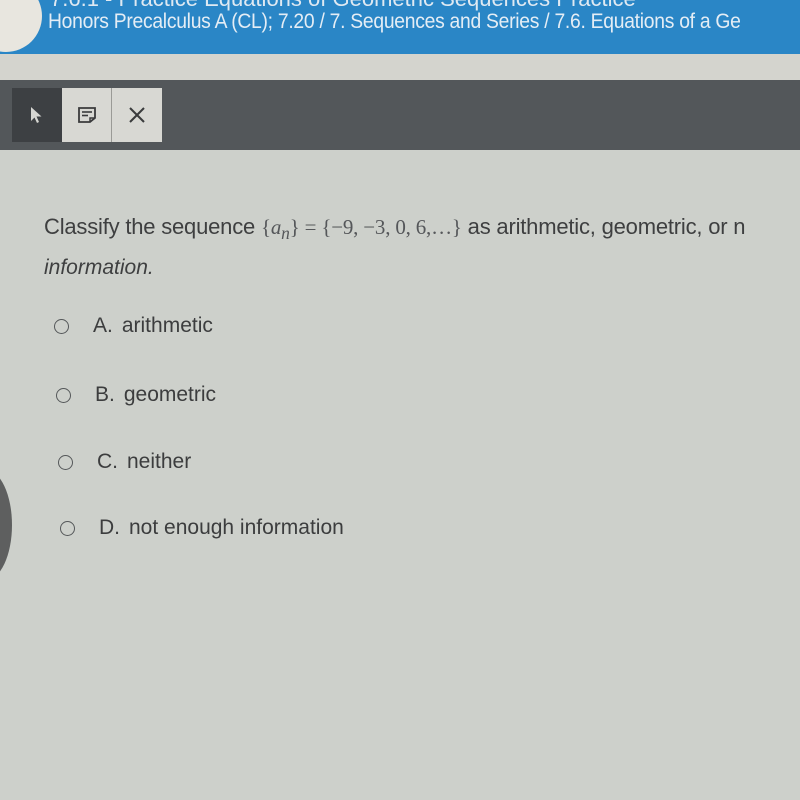 Image resolution: width=800 pixels, height=800 pixels. I want to click on option-letter: A., so click(103, 325).